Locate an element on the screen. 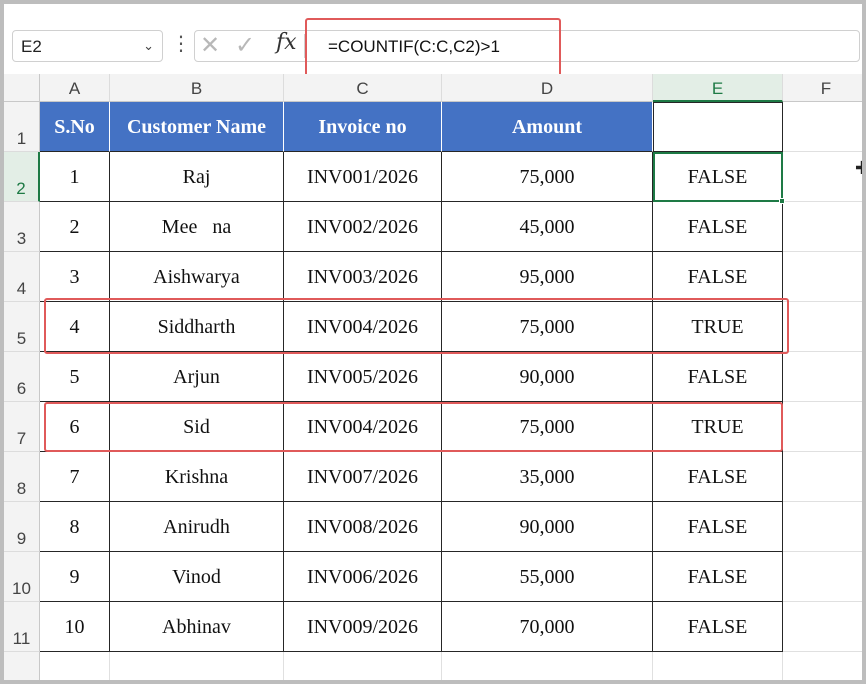 This screenshot has width=866, height=684. row-number: 10 is located at coordinates (21, 588).